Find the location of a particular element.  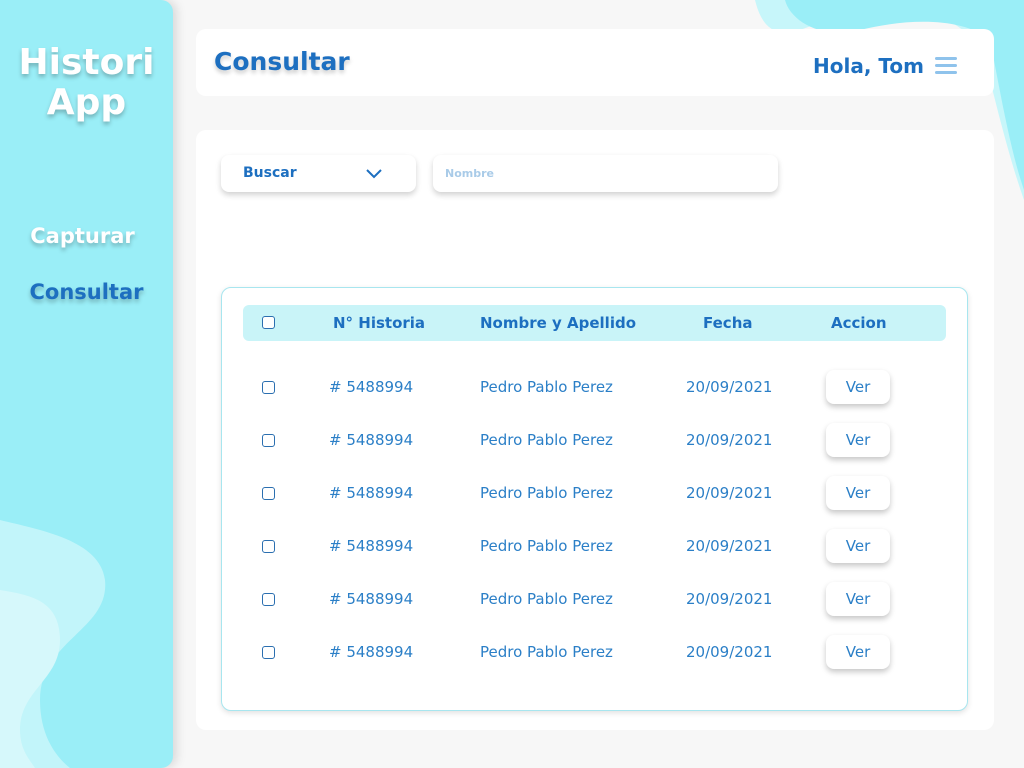

search-type-value: Buscar is located at coordinates (270, 173).